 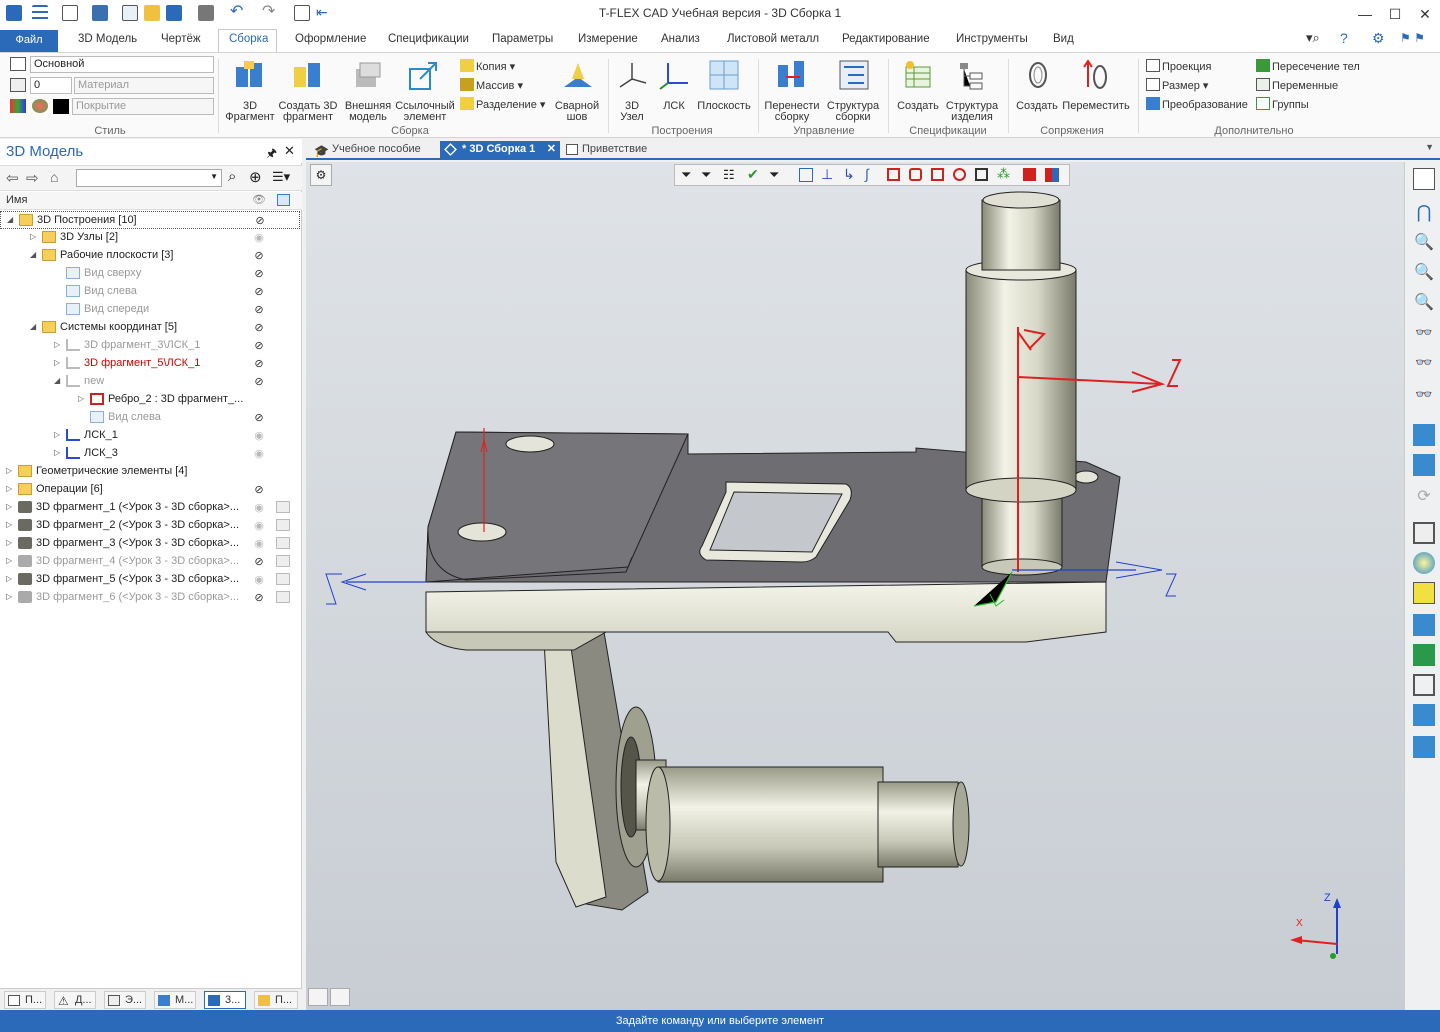 I want to click on tree-row: ▷ 3D фрагмент_3 (<Урок 3 - 3D сборка>... ◉, so click(x=150, y=544).